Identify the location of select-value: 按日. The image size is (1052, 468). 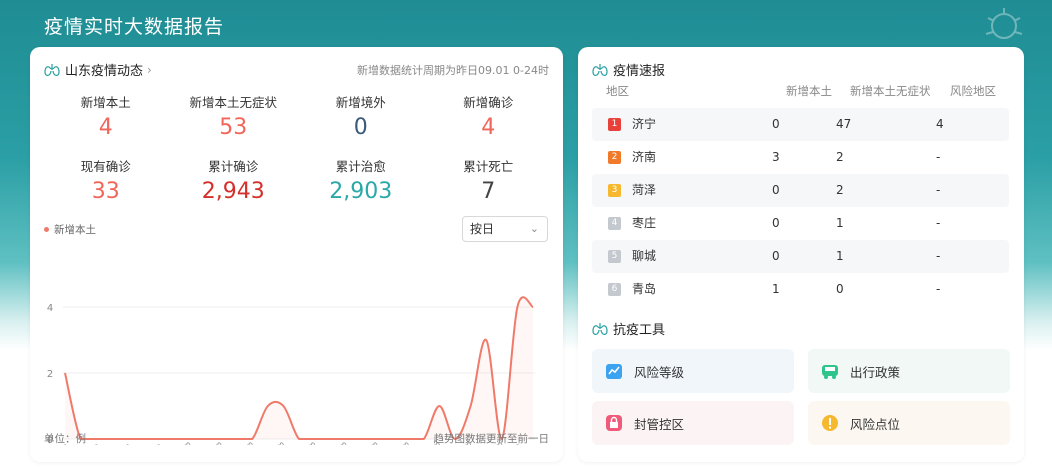
(482, 229).